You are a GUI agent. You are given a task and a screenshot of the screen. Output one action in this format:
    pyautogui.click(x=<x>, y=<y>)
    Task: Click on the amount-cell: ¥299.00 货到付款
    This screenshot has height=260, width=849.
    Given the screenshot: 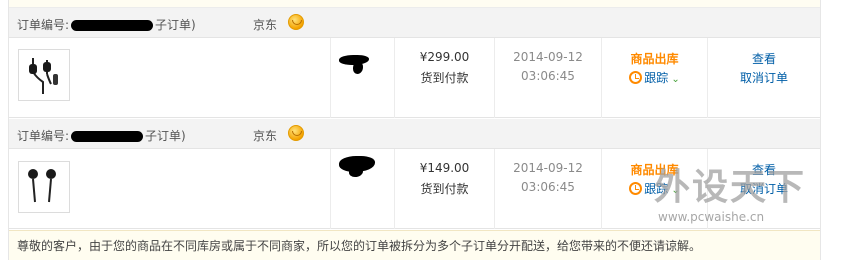 What is the action you would take?
    pyautogui.click(x=445, y=78)
    